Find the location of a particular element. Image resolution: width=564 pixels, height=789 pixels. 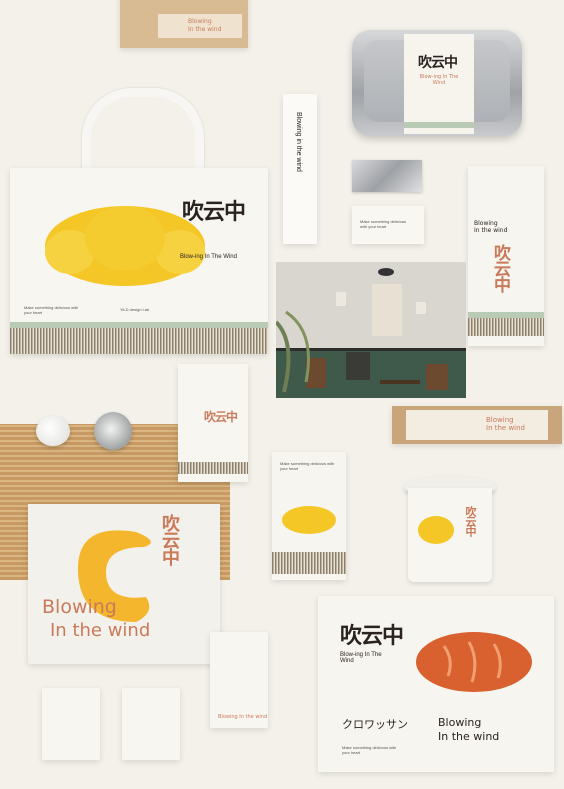

kraft-label: Blowing In the wind is located at coordinates (477, 425).